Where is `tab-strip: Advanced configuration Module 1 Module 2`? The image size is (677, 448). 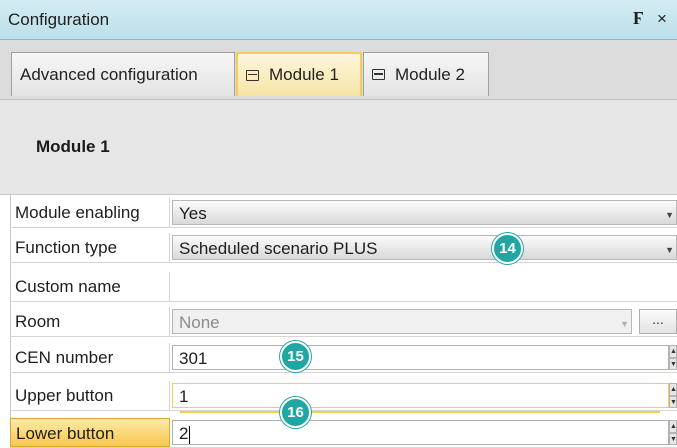 tab-strip: Advanced configuration Module 1 Module 2 is located at coordinates (338, 70).